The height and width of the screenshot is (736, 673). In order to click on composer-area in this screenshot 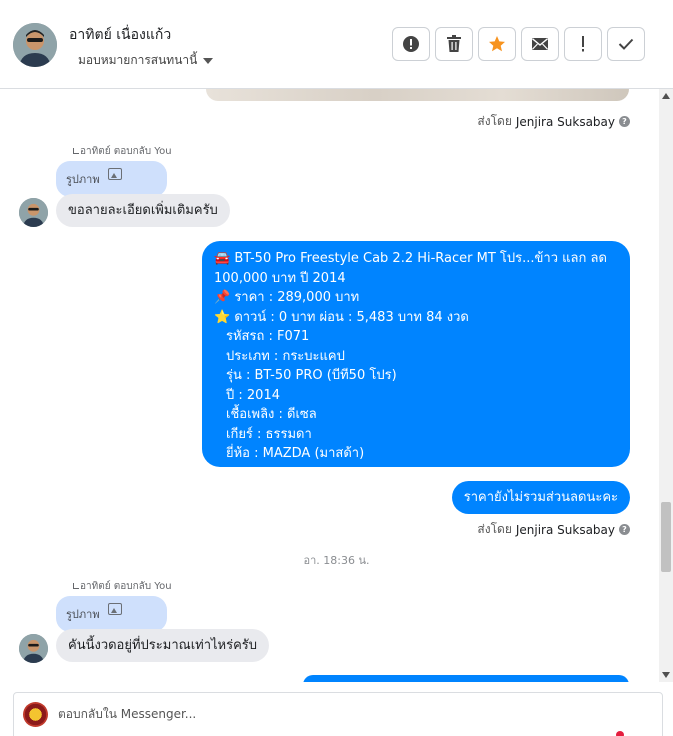, I will do `click(336, 709)`.